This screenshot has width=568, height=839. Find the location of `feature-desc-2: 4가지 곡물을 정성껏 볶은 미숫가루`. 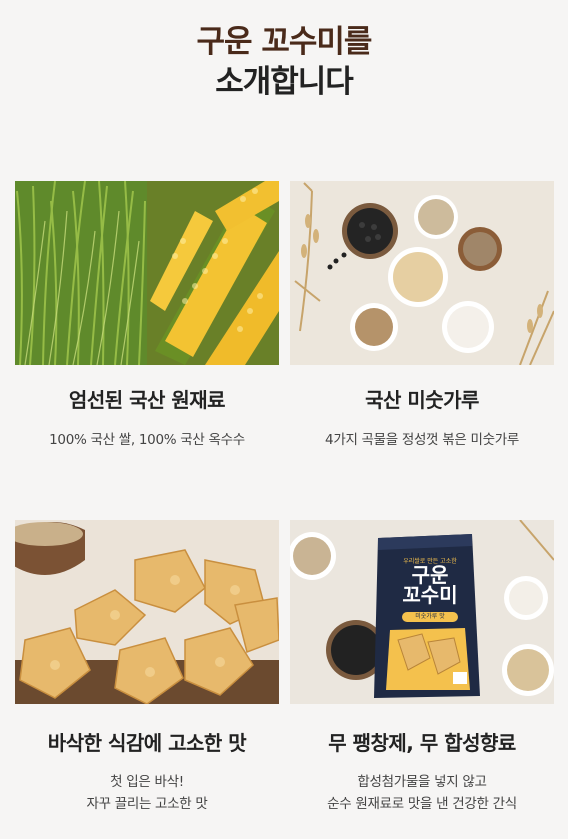

feature-desc-2: 4가지 곡물을 정성껏 볶은 미숫가루 is located at coordinates (422, 440).